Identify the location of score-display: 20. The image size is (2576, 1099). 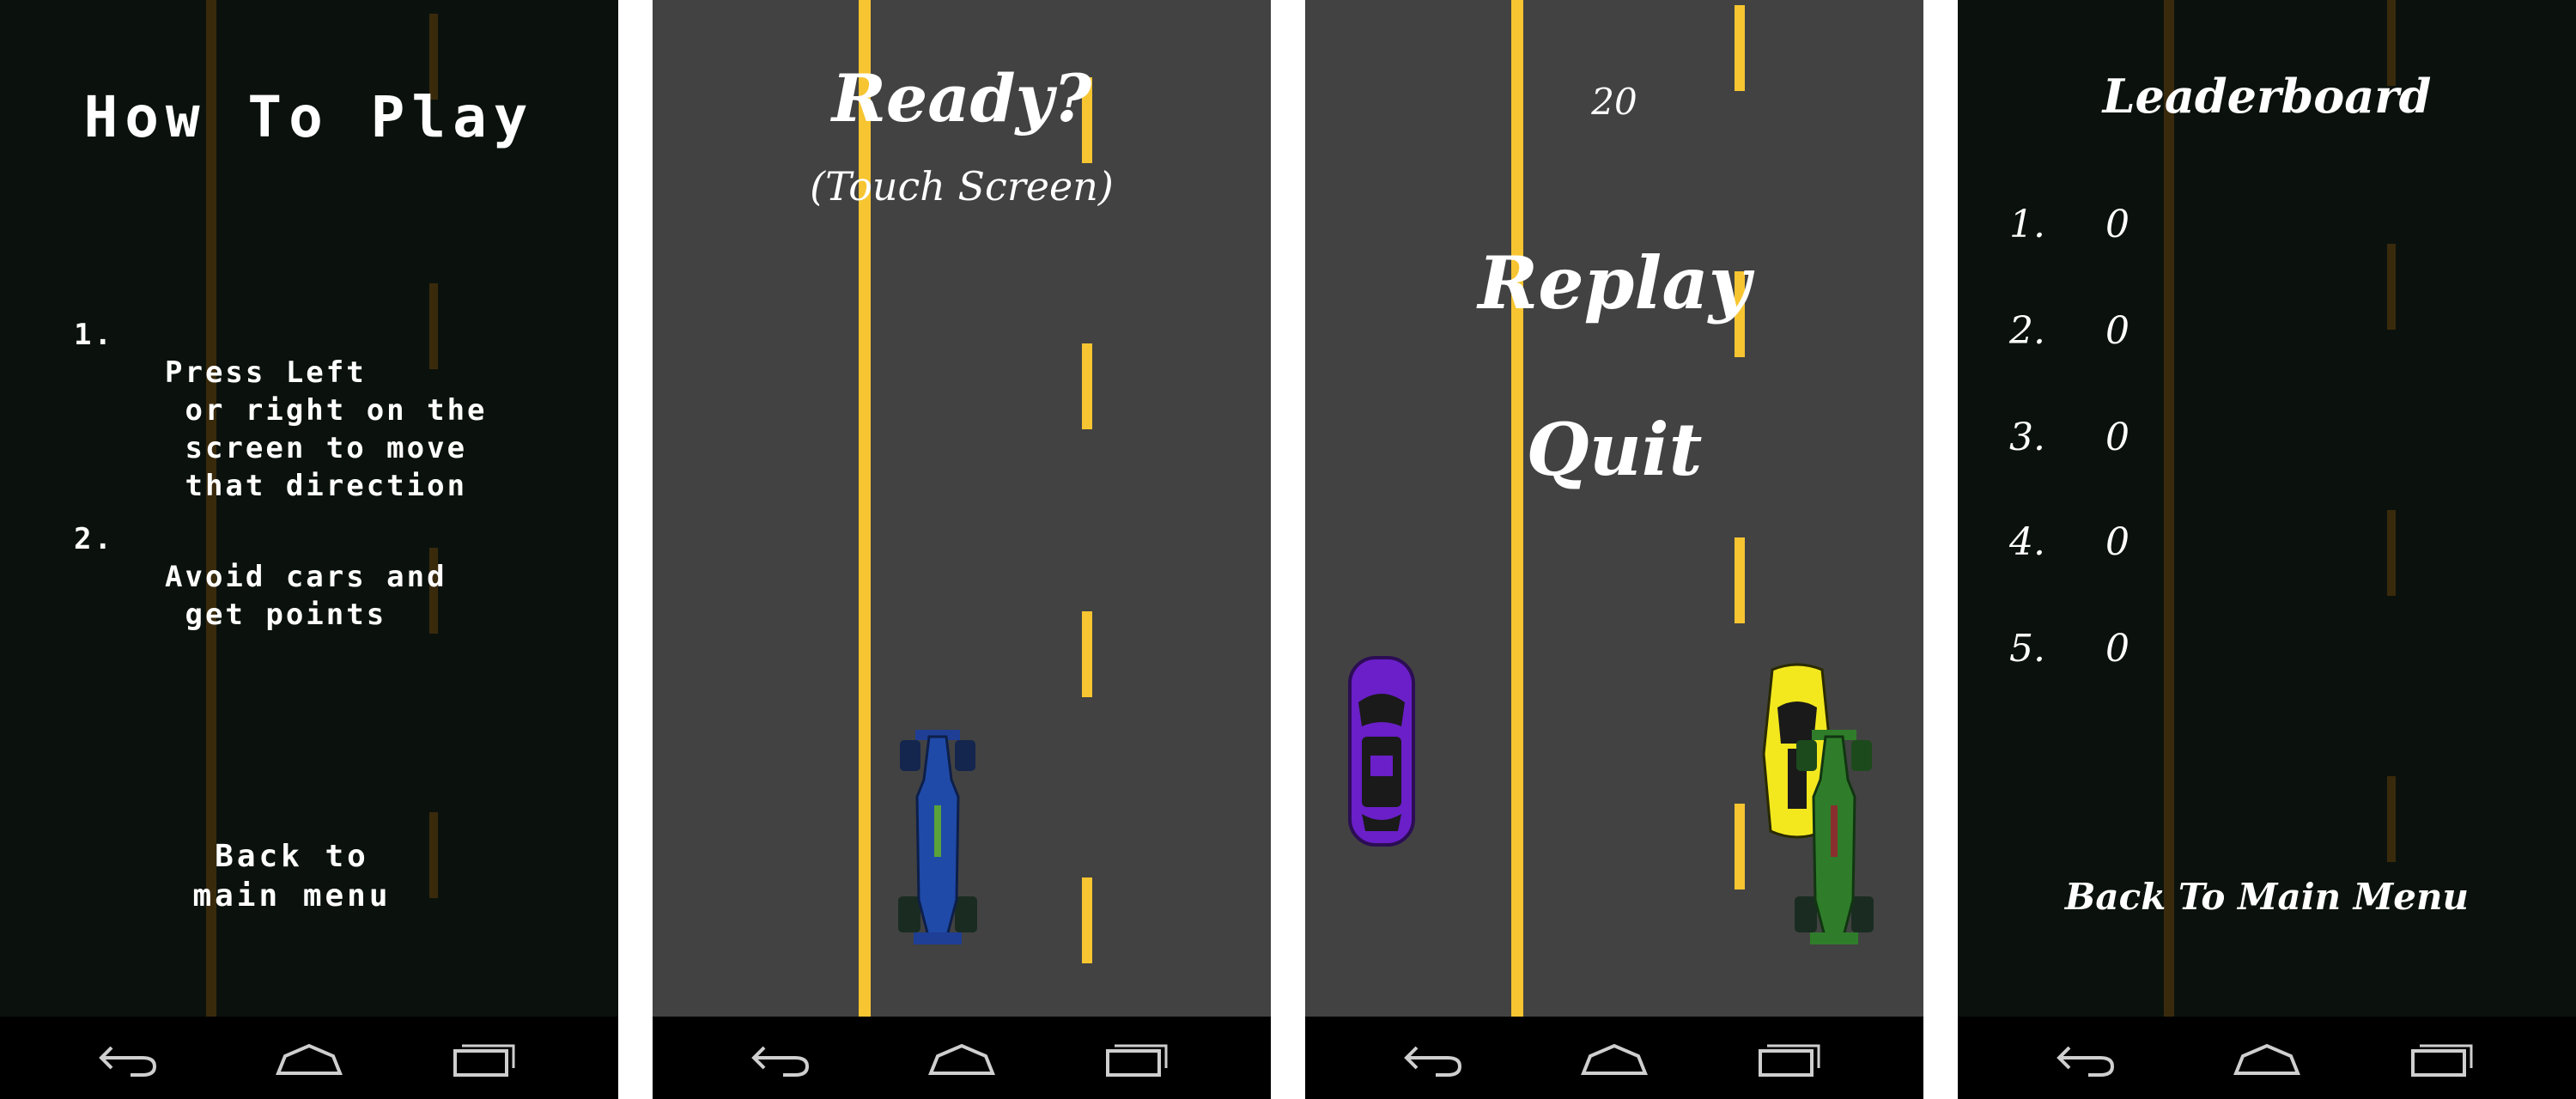
(1614, 102).